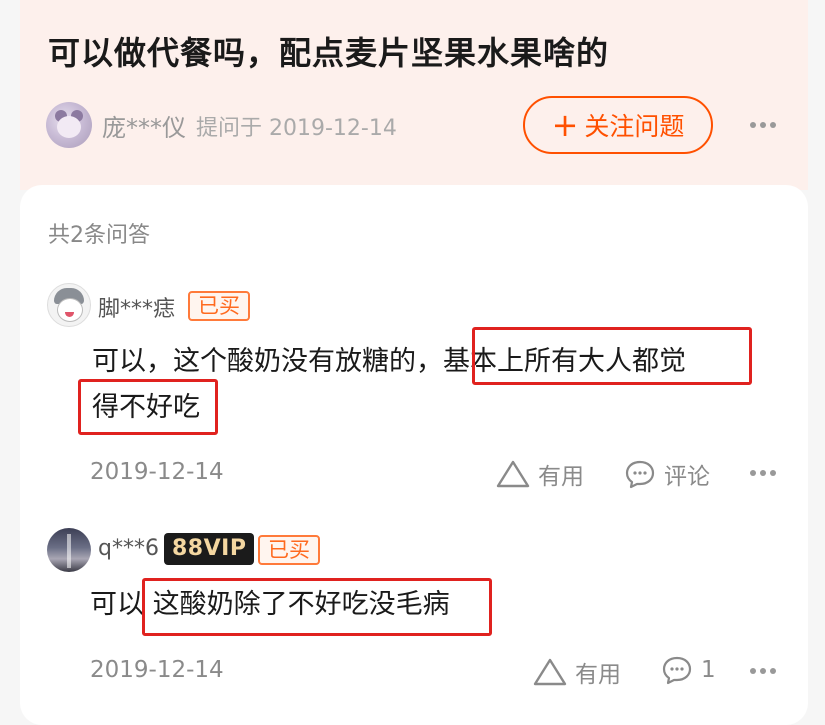 The width and height of the screenshot is (825, 725). Describe the element at coordinates (209, 549) in the screenshot. I see `vip-badge: 88VIP` at that location.